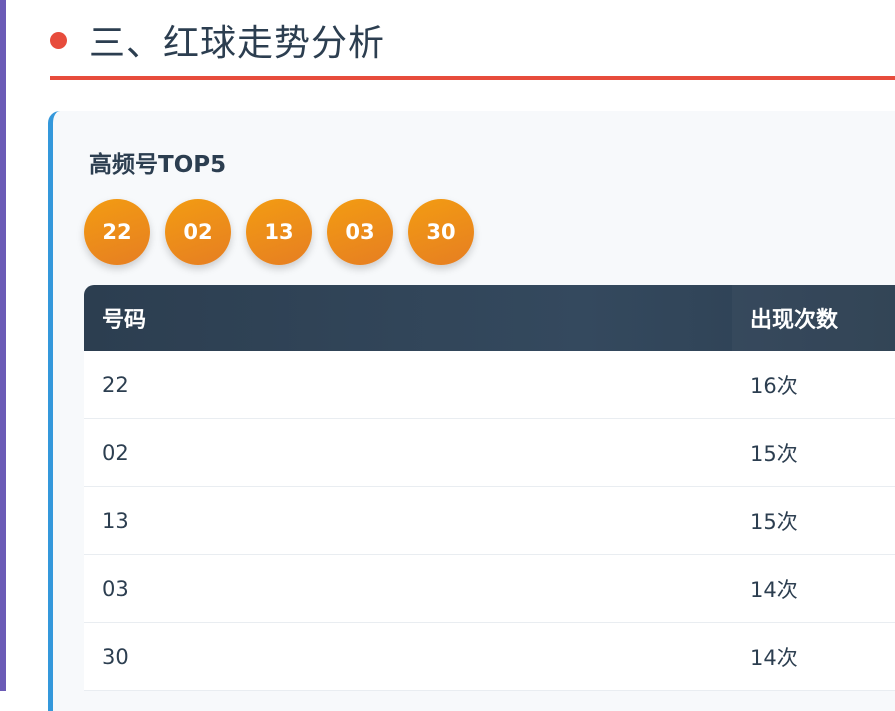 This screenshot has height=711, width=895. I want to click on number-ball: 30, so click(441, 232).